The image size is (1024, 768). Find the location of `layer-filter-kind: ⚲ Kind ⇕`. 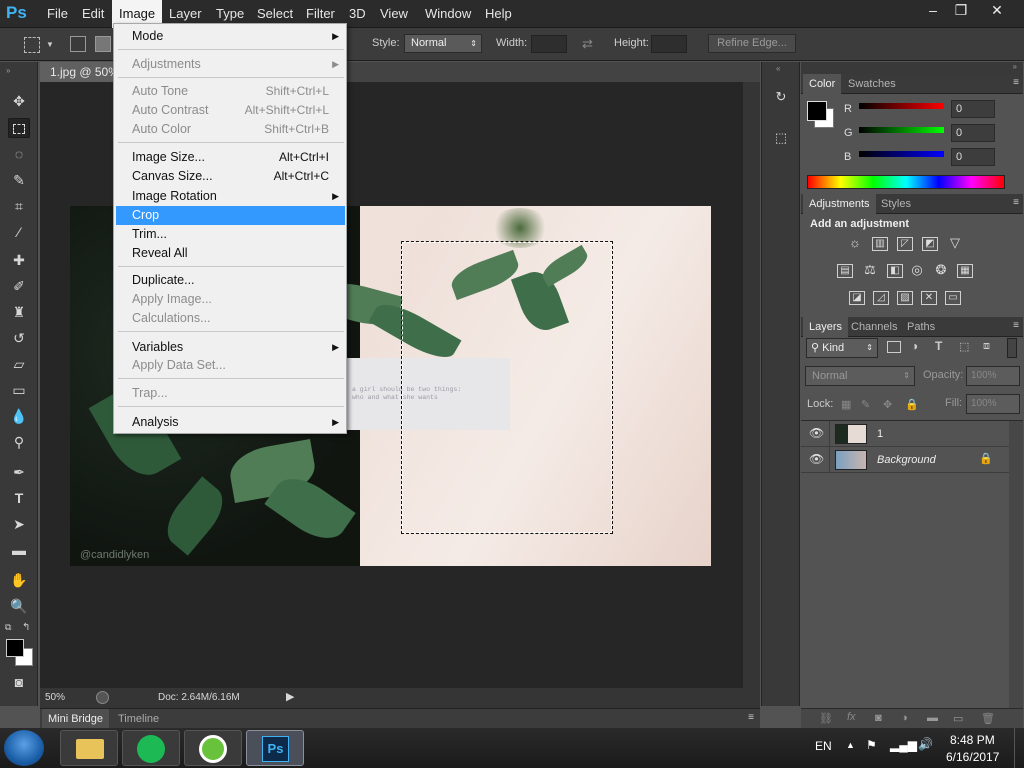

layer-filter-kind: ⚲ Kind ⇕ is located at coordinates (842, 348).